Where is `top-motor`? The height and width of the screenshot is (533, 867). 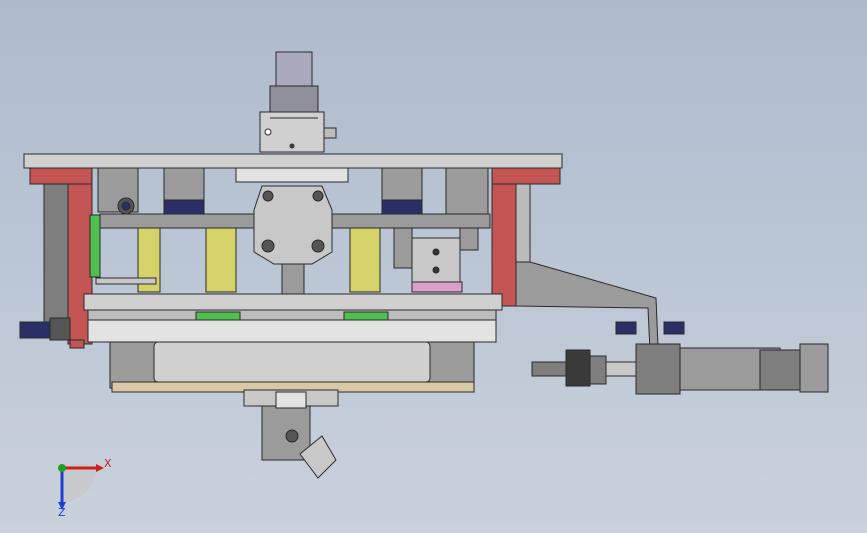 top-motor is located at coordinates (298, 102).